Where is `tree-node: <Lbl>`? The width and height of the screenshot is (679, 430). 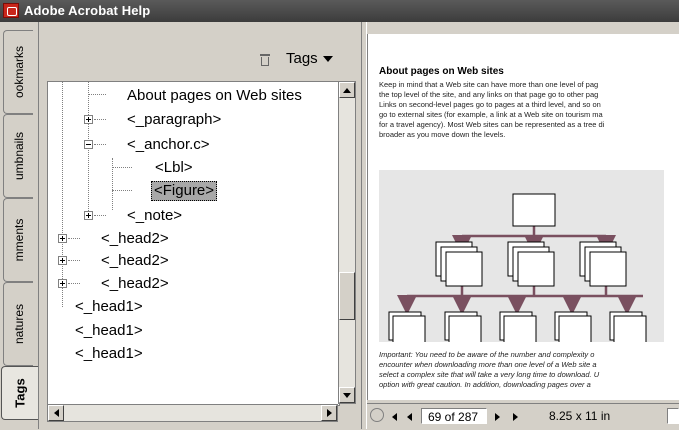
tree-node: <Lbl> is located at coordinates (174, 168).